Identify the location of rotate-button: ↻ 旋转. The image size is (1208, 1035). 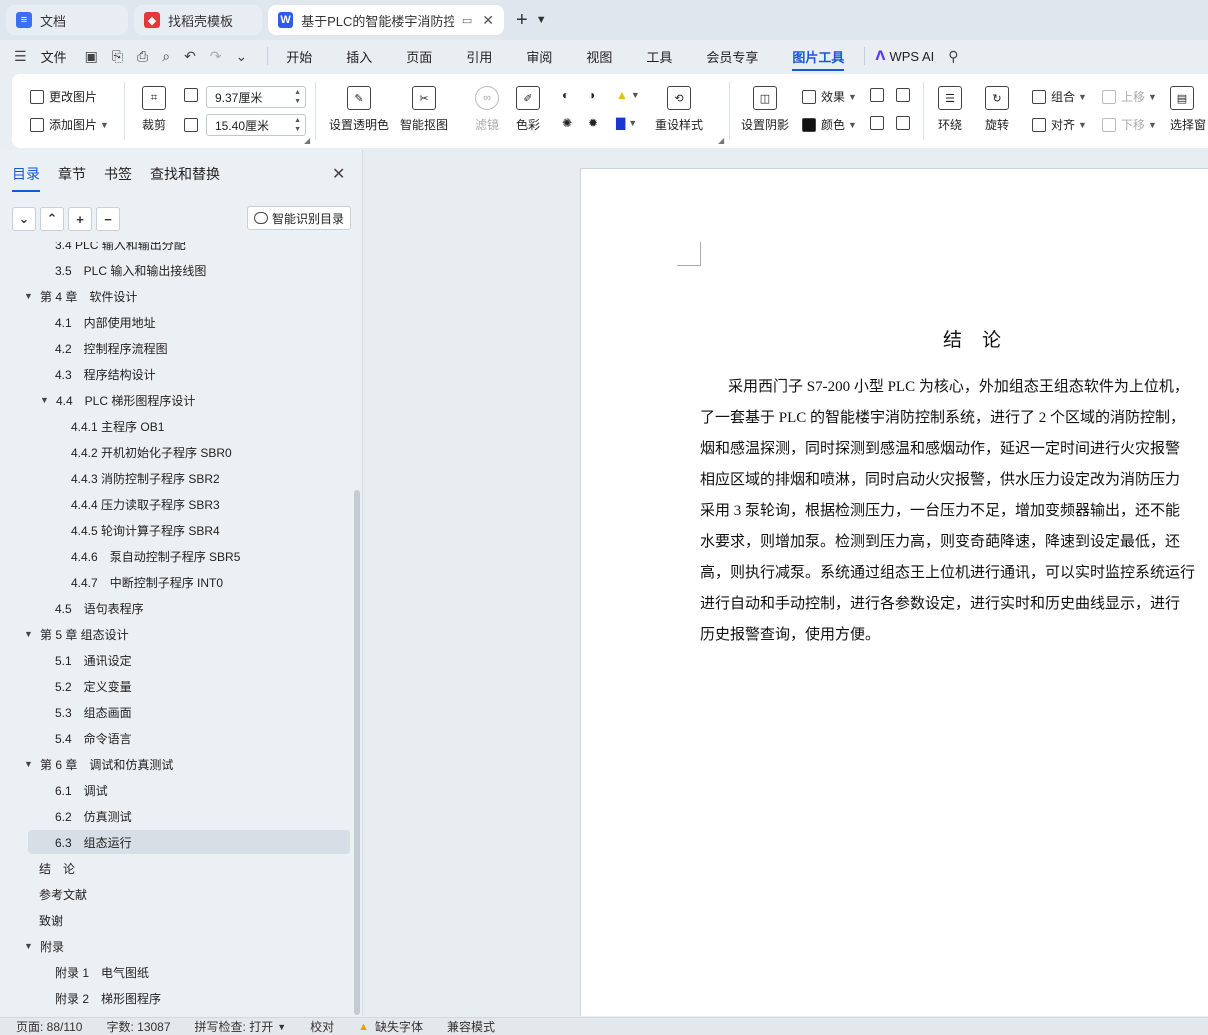
(997, 109).